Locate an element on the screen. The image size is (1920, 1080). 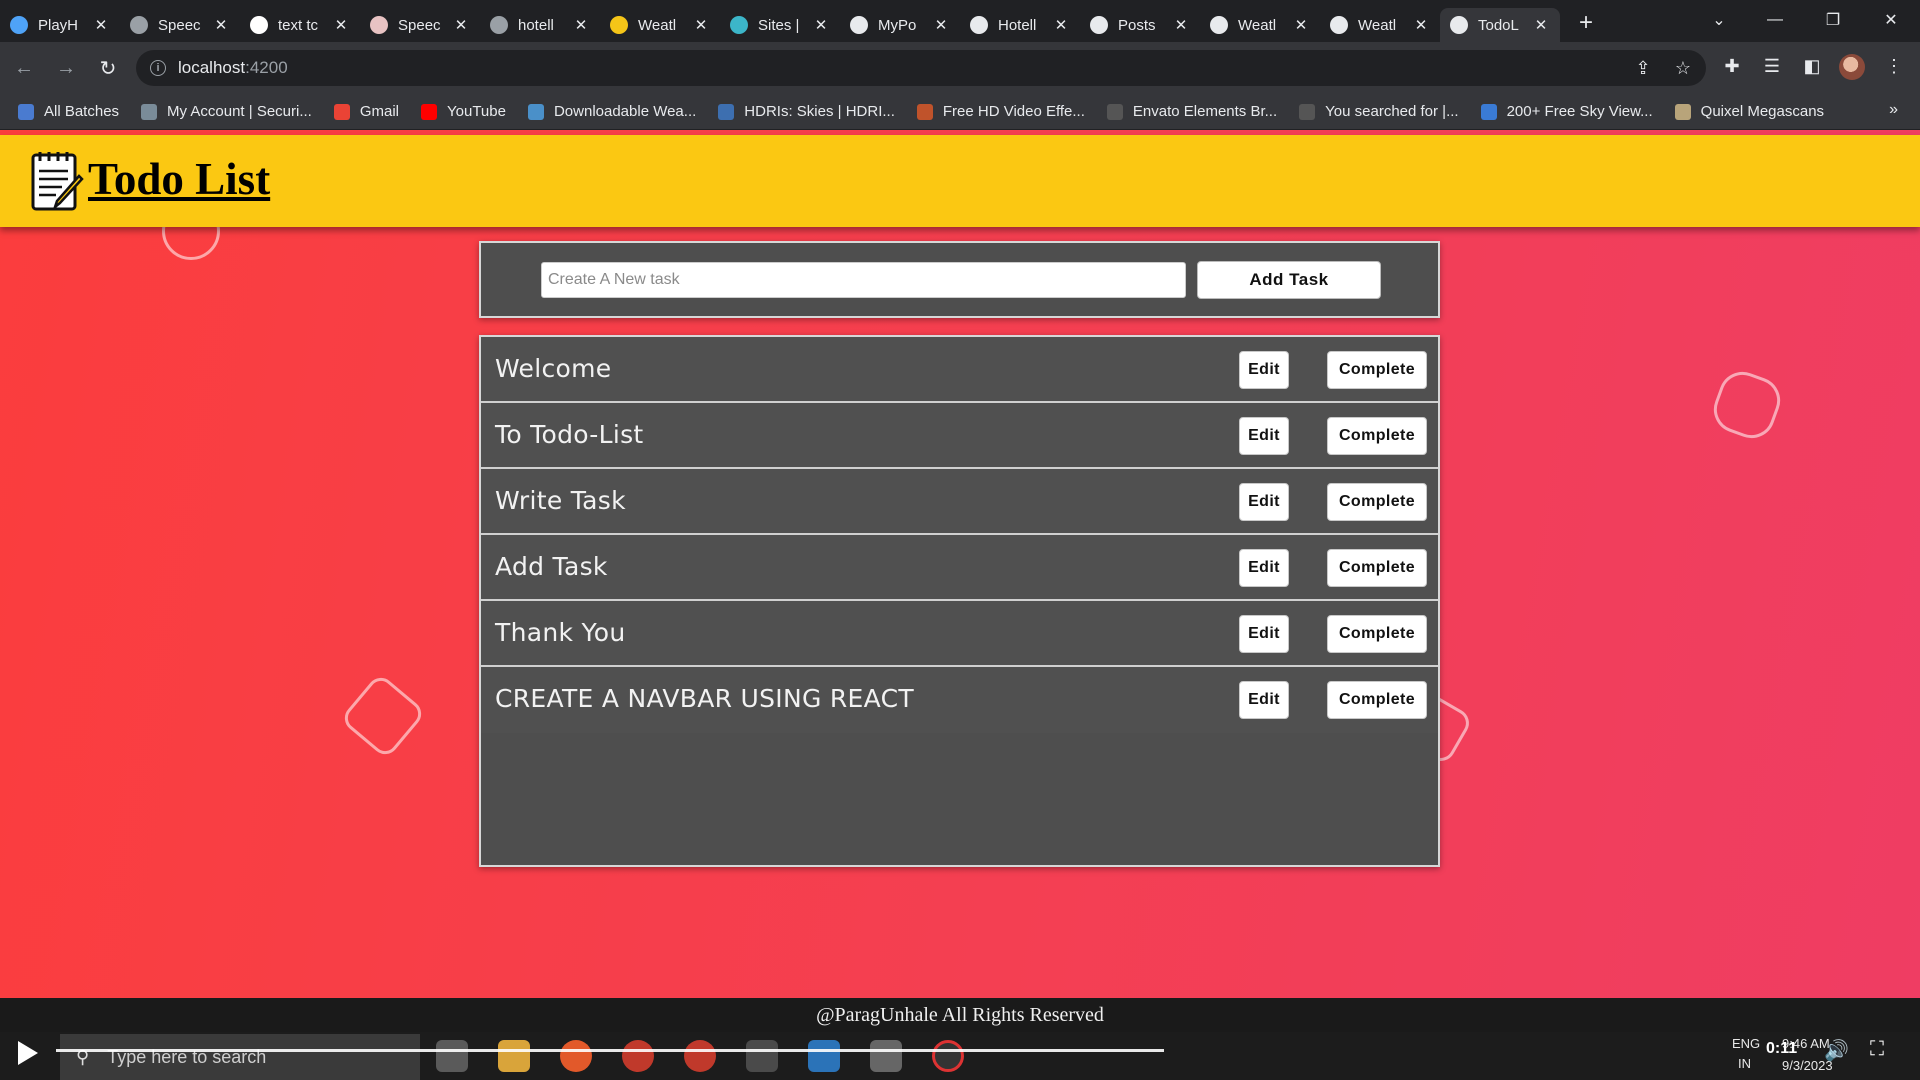
app-icon is located at coordinates (886, 1056).